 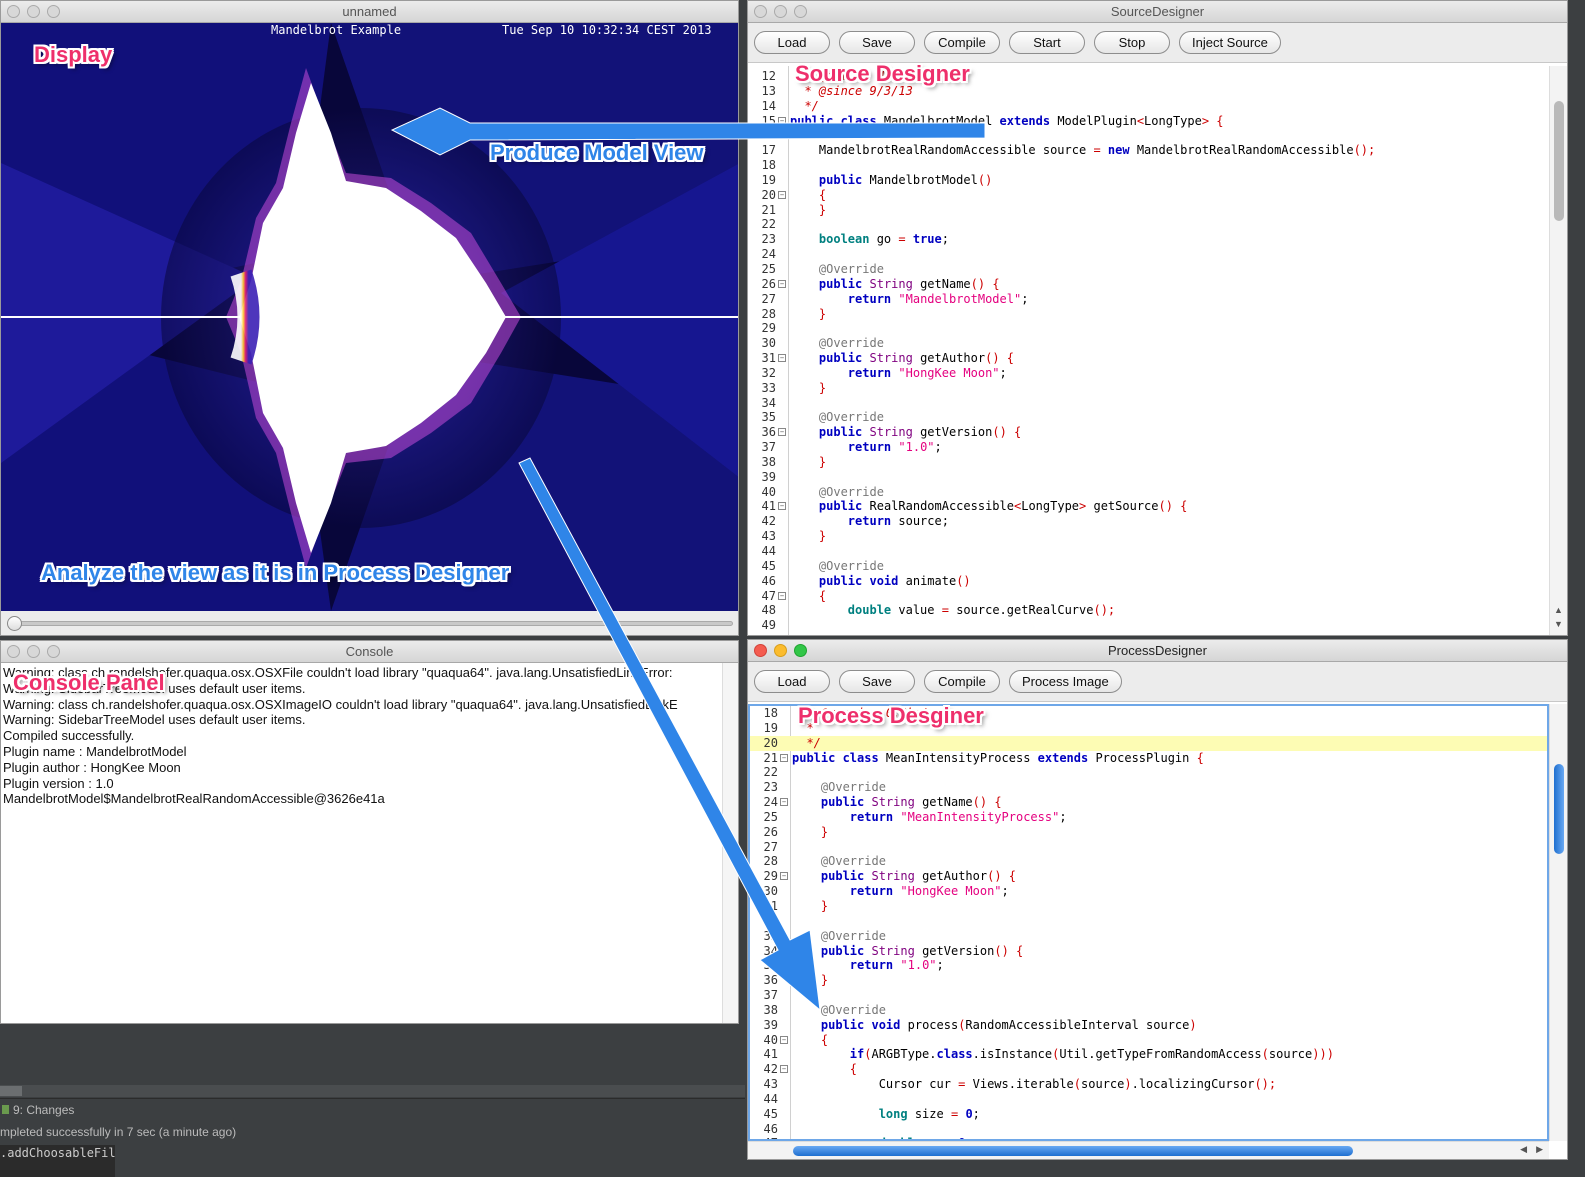 I want to click on code-line: 36 }, so click(x=1148, y=980).